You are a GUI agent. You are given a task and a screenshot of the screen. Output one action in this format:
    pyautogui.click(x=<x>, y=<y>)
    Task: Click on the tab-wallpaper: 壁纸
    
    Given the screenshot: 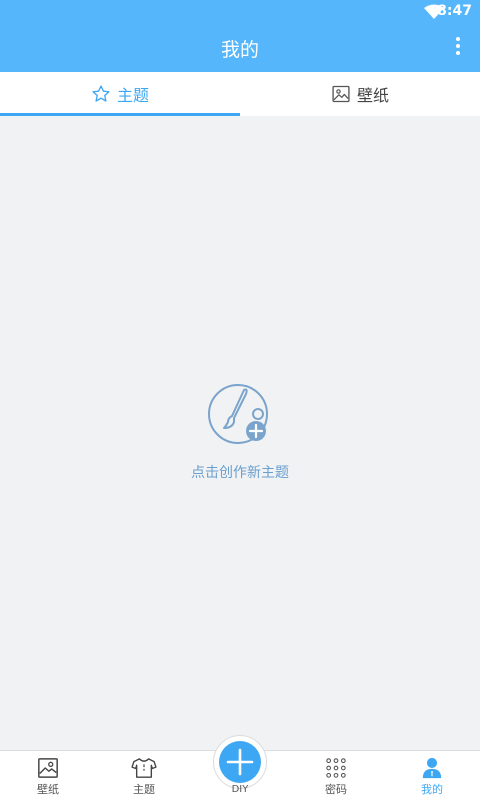 What is the action you would take?
    pyautogui.click(x=360, y=94)
    